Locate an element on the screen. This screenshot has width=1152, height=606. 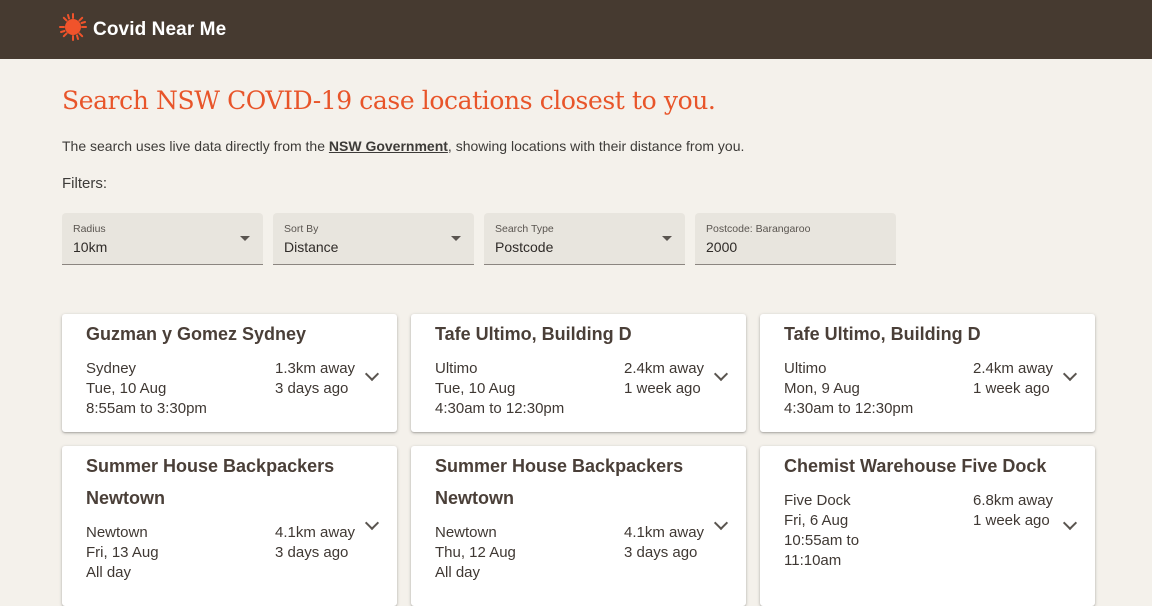
card-time: 8:55am to 3:30pm is located at coordinates (146, 408).